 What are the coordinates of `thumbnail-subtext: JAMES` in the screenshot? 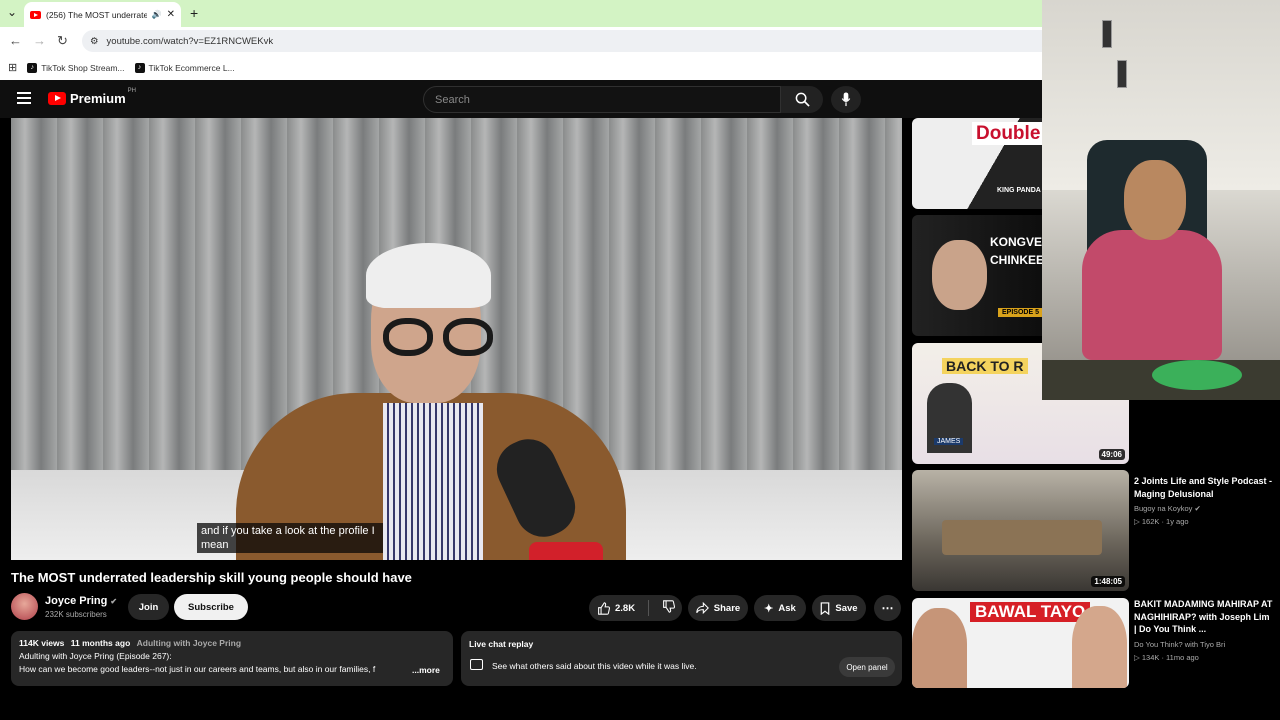 It's located at (949, 441).